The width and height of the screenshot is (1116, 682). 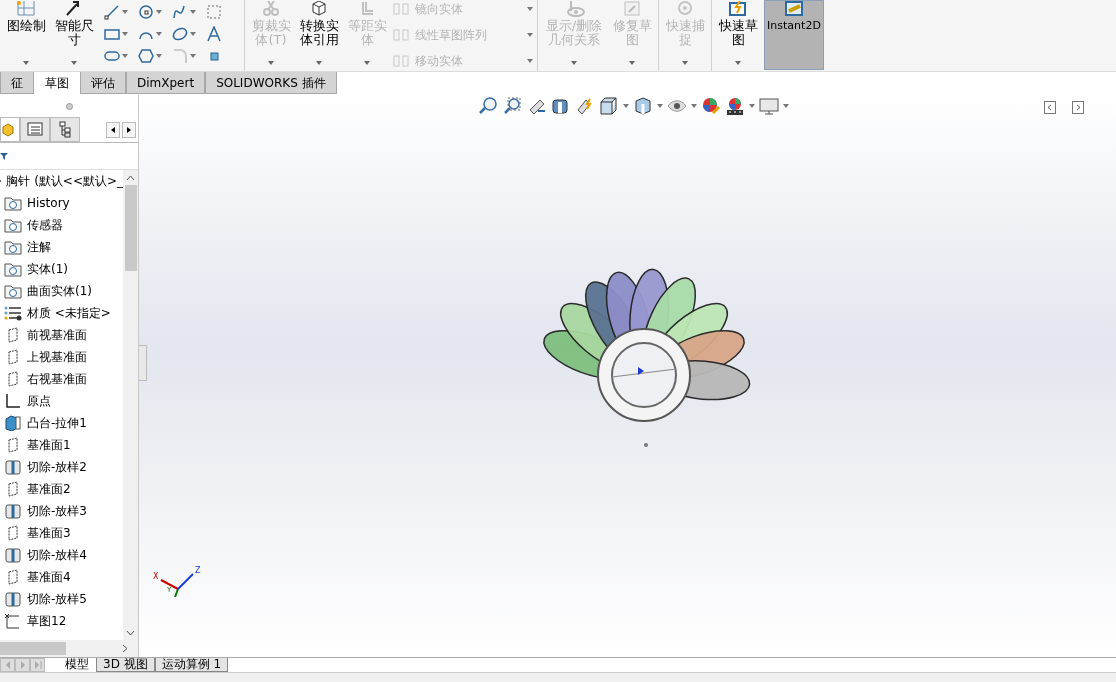 What do you see at coordinates (61, 445) in the screenshot?
I see `tree-item: 基准面1` at bounding box center [61, 445].